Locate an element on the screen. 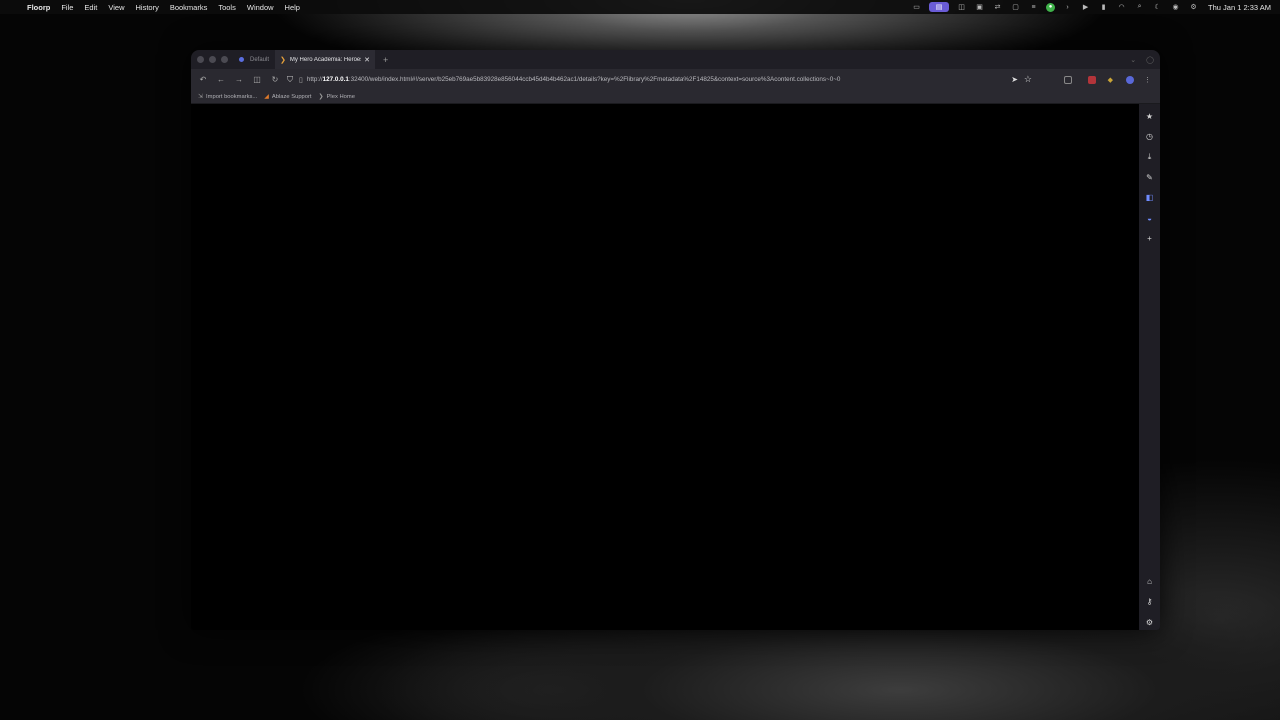  user-icon: ◉ is located at coordinates (1175, 7).